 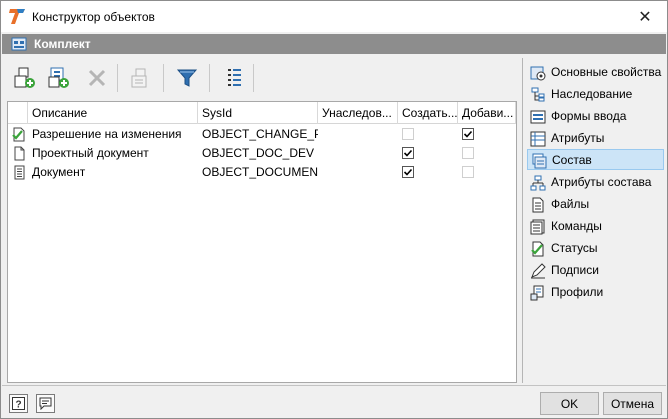 I want to click on table-row: Документ OBJECT_DOCUMENT, so click(x=262, y=172).